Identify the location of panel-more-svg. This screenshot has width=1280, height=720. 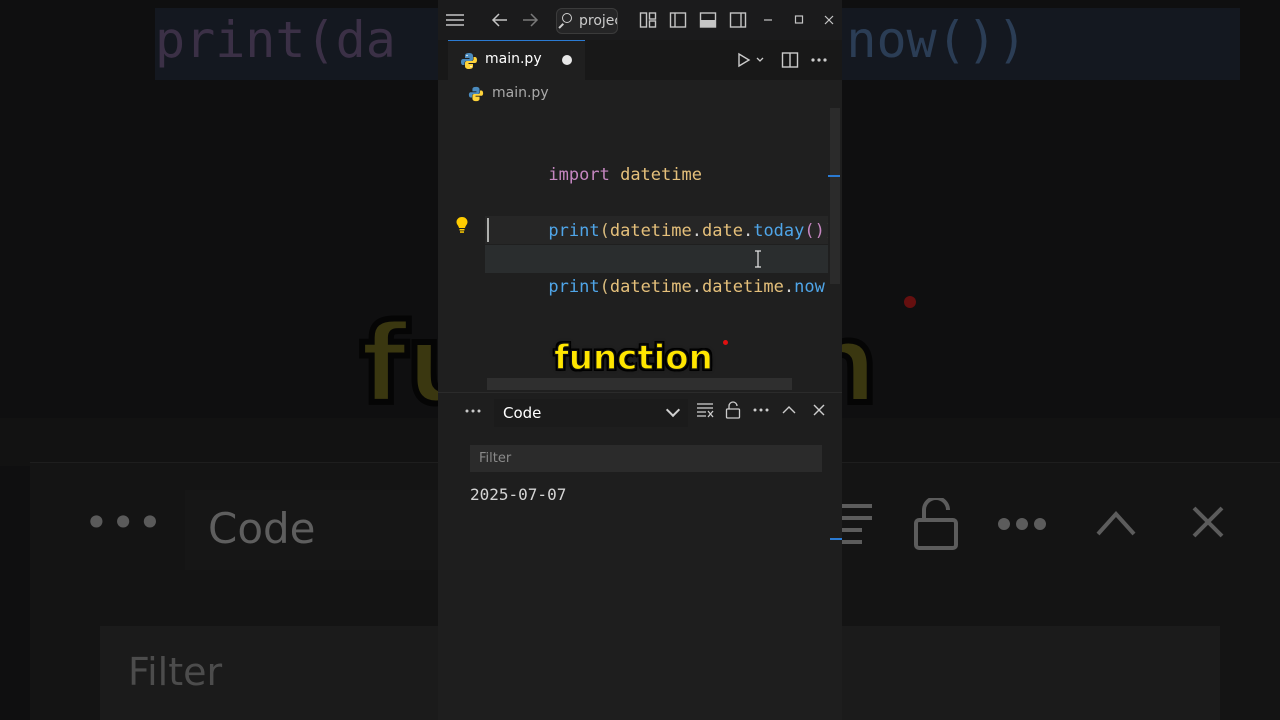
(473, 411).